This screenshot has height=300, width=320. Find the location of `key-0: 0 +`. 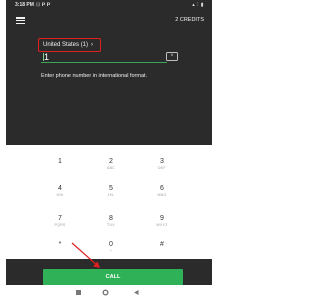

key-0: 0 + is located at coordinates (111, 251).